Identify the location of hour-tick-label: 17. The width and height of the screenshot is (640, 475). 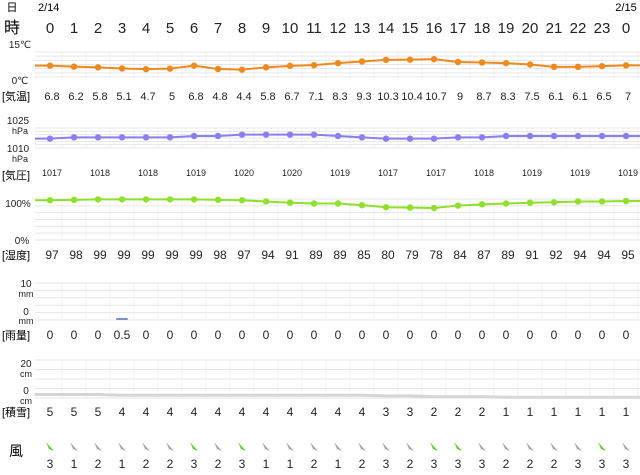
(458, 28).